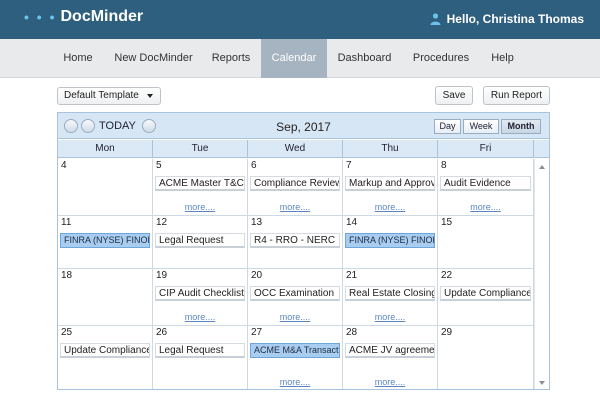 The height and width of the screenshot is (419, 600). Describe the element at coordinates (485, 183) in the screenshot. I see `calendar-event: Audit Evidence` at that location.